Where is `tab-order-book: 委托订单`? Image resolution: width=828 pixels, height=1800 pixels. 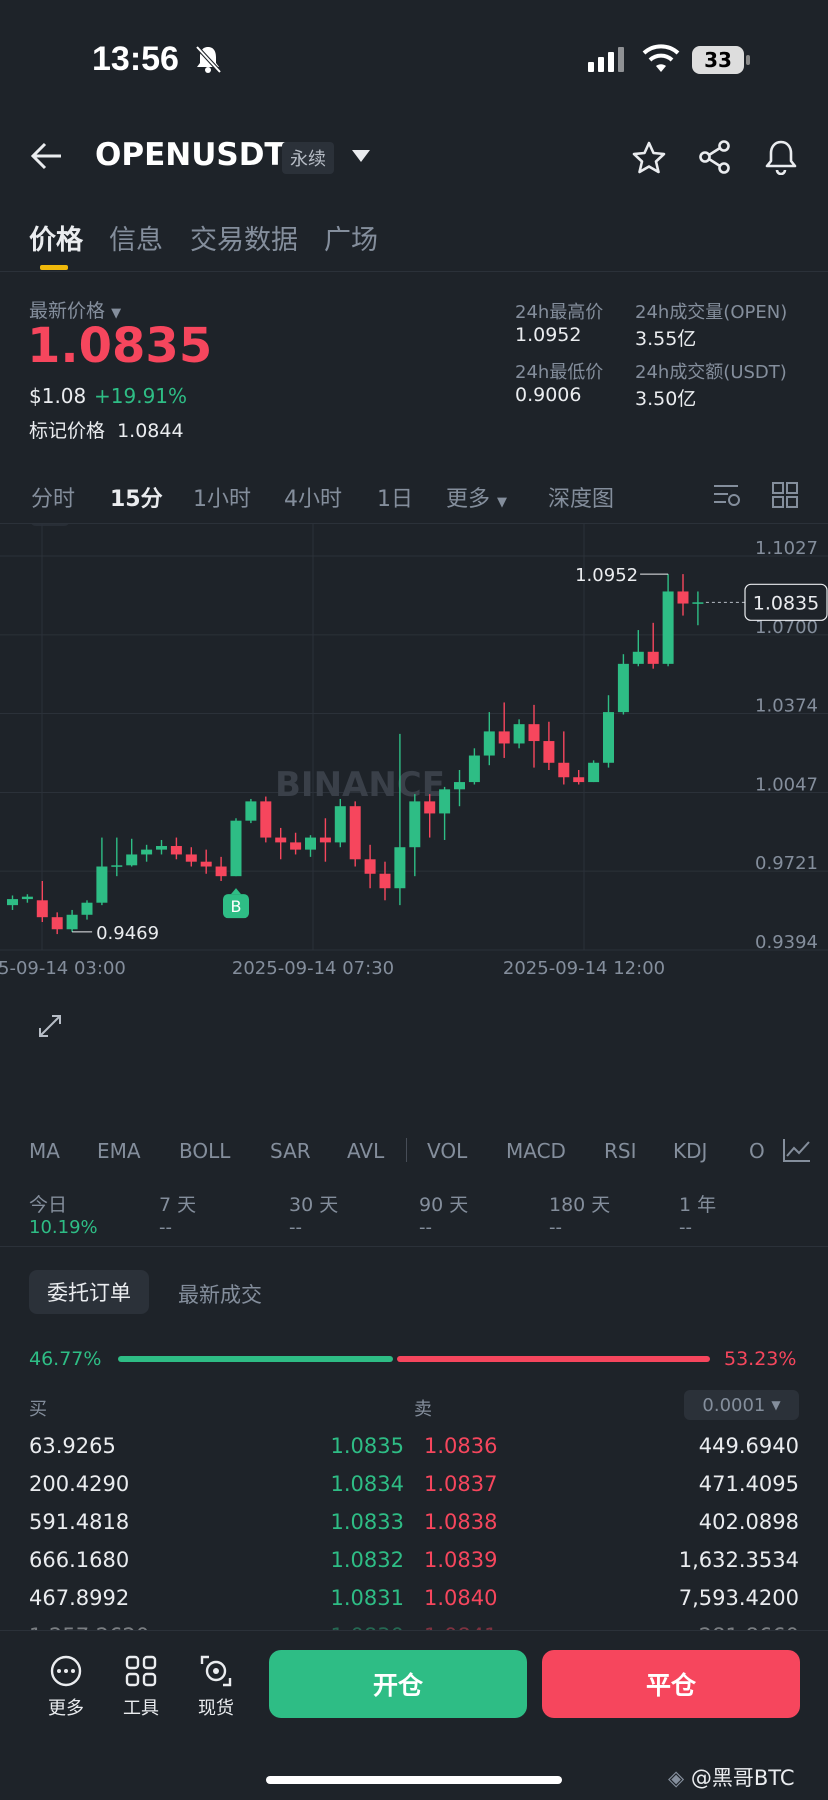
tab-order-book: 委托订单 is located at coordinates (89, 1292).